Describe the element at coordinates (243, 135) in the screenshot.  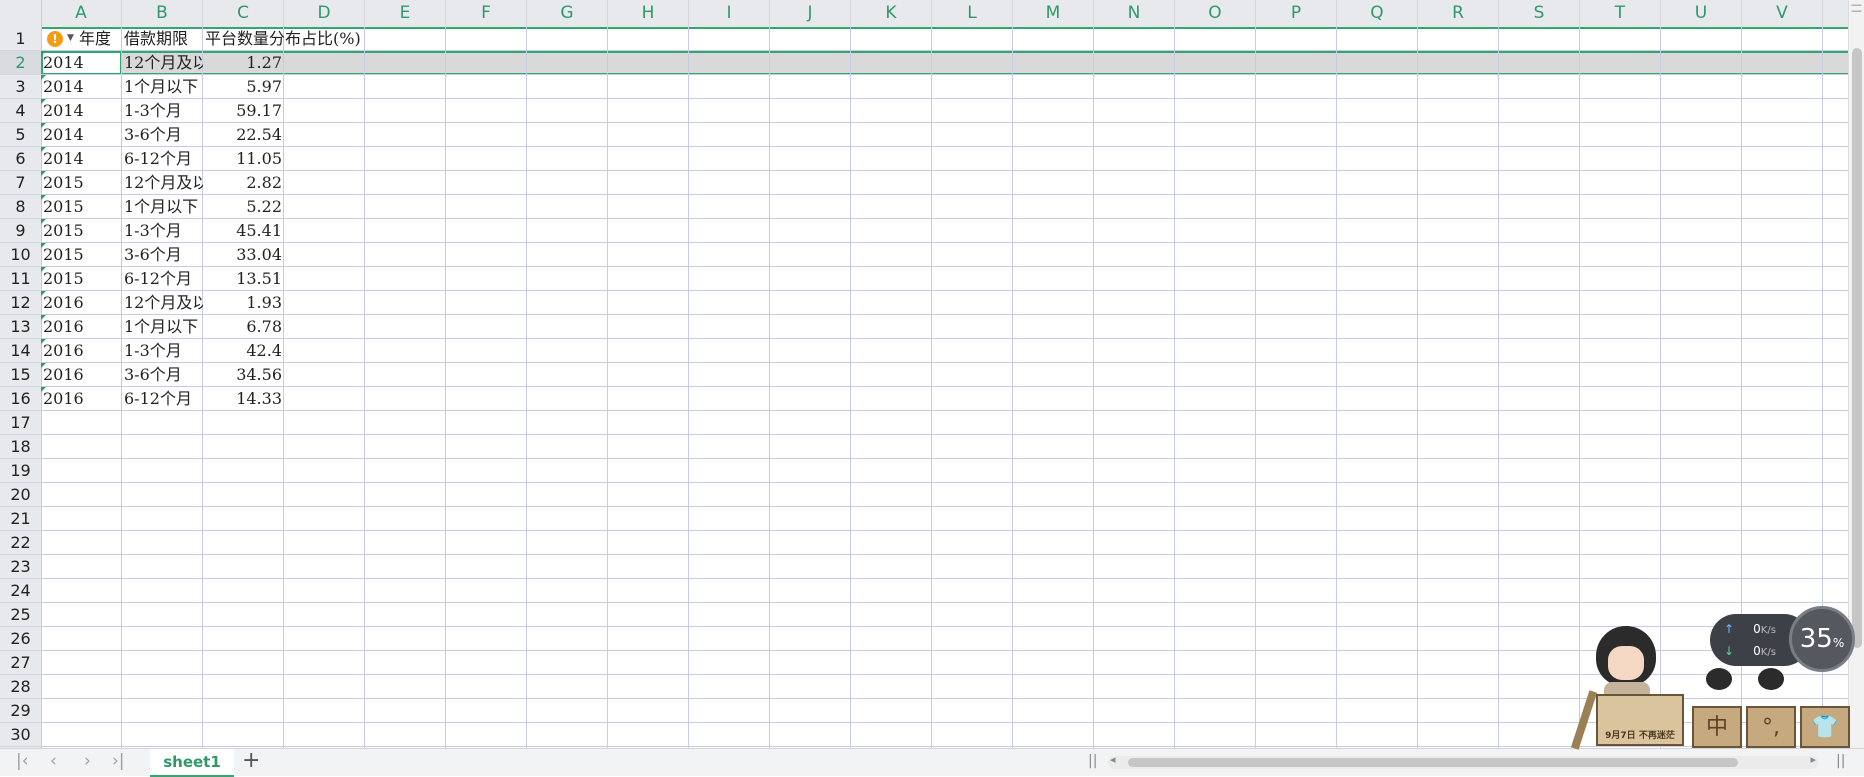
I see `cell-C5: 22.54` at that location.